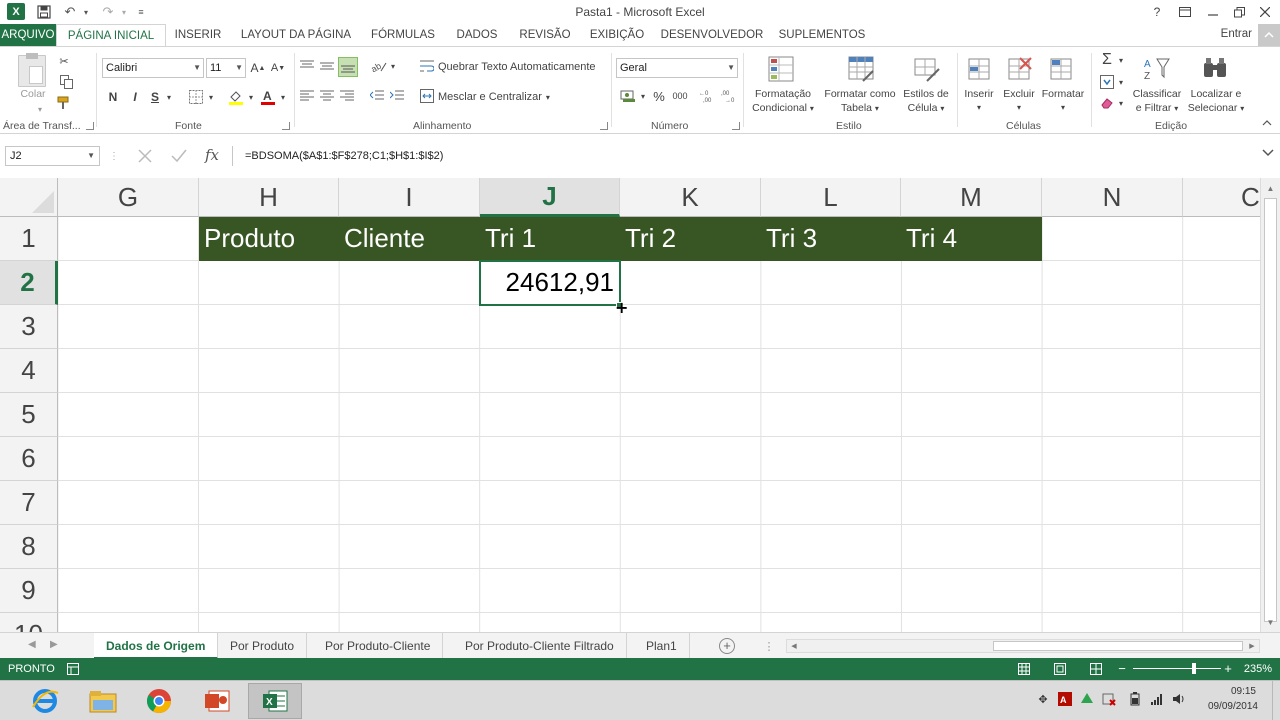 The height and width of the screenshot is (720, 1280). I want to click on sort-filter-label: Classificar e Filtrar ▾, so click(1157, 101).